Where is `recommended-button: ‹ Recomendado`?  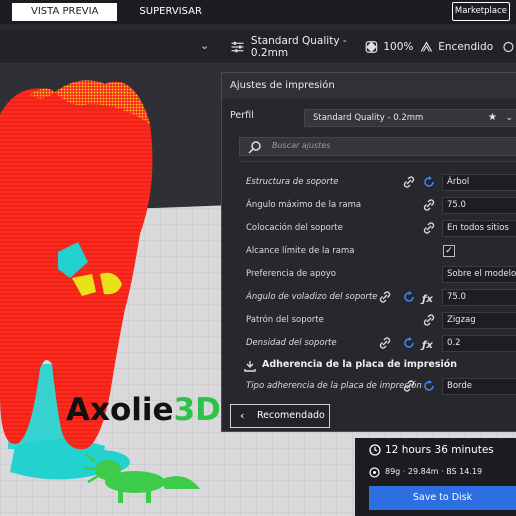 recommended-button: ‹ Recomendado is located at coordinates (280, 416).